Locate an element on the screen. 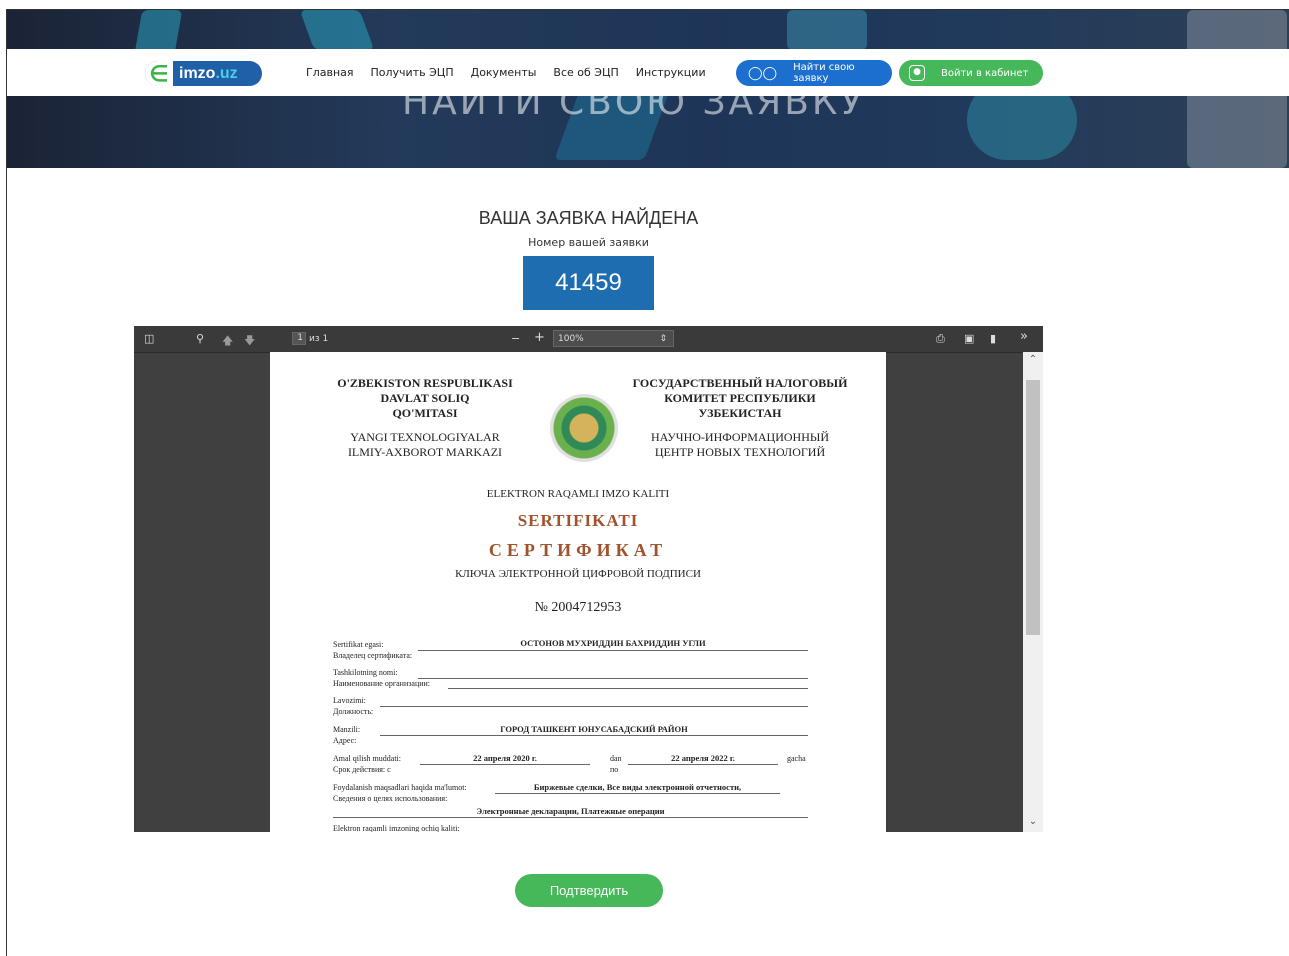 This screenshot has height=956, width=1289. org-label-ru: Наименование организации: is located at coordinates (382, 683).